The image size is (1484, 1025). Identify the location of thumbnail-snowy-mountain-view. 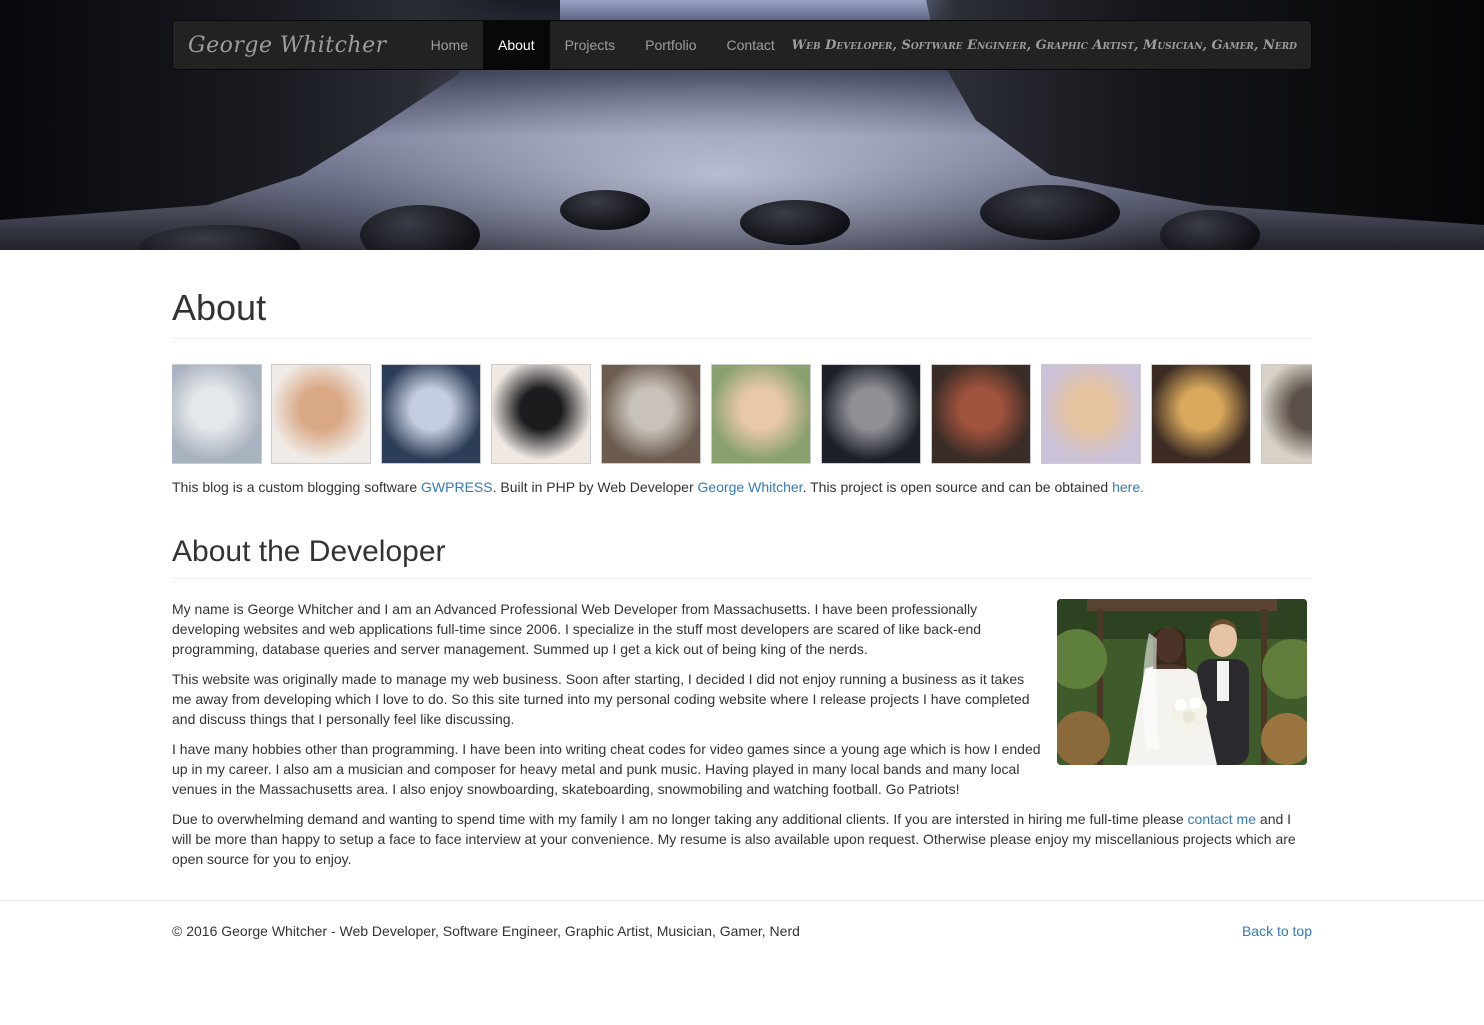
(217, 414).